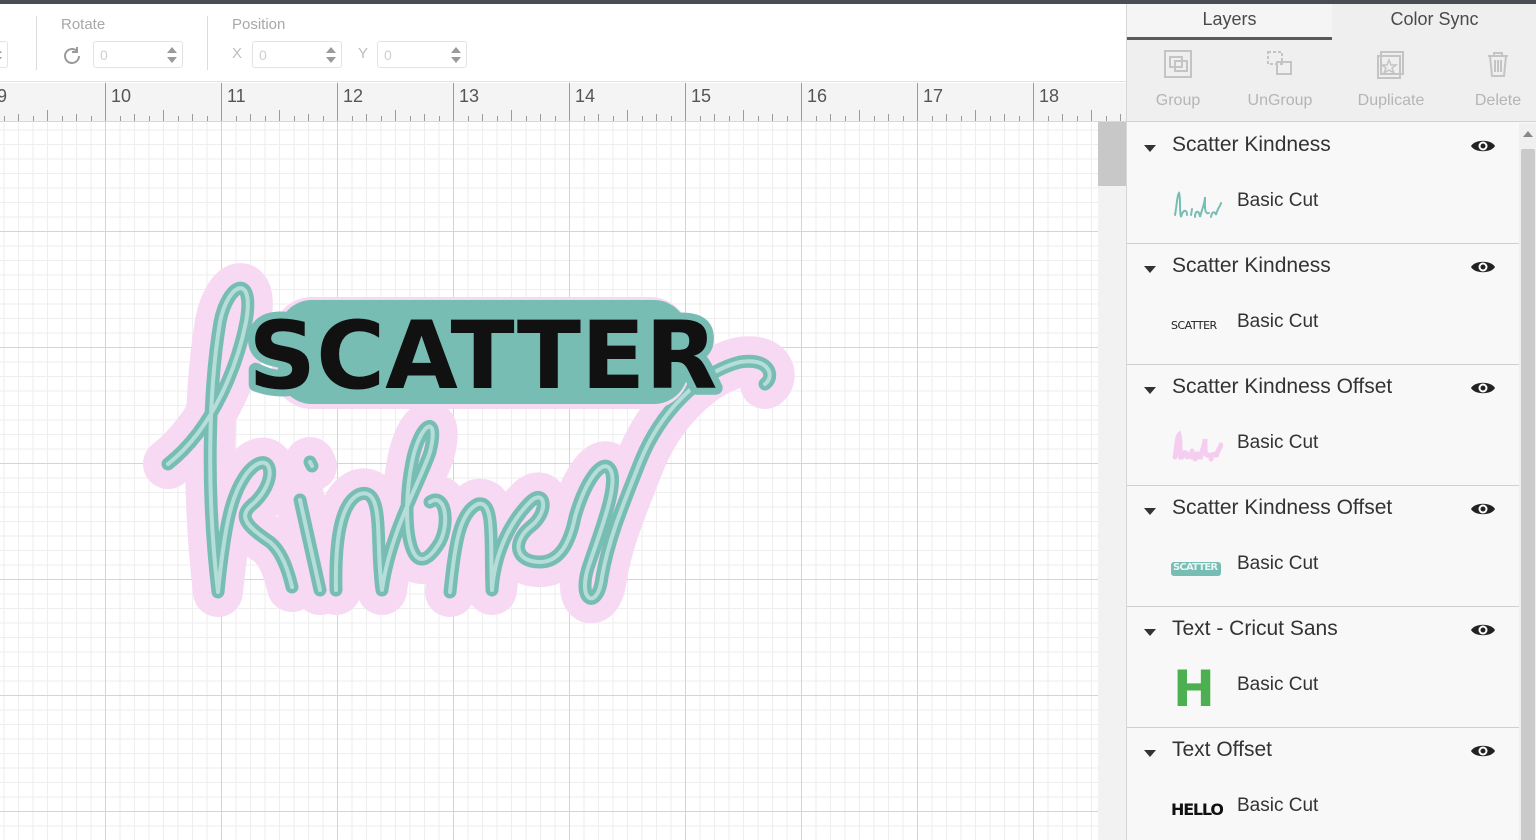  I want to click on duplicate-button: Duplicate, so click(1391, 81).